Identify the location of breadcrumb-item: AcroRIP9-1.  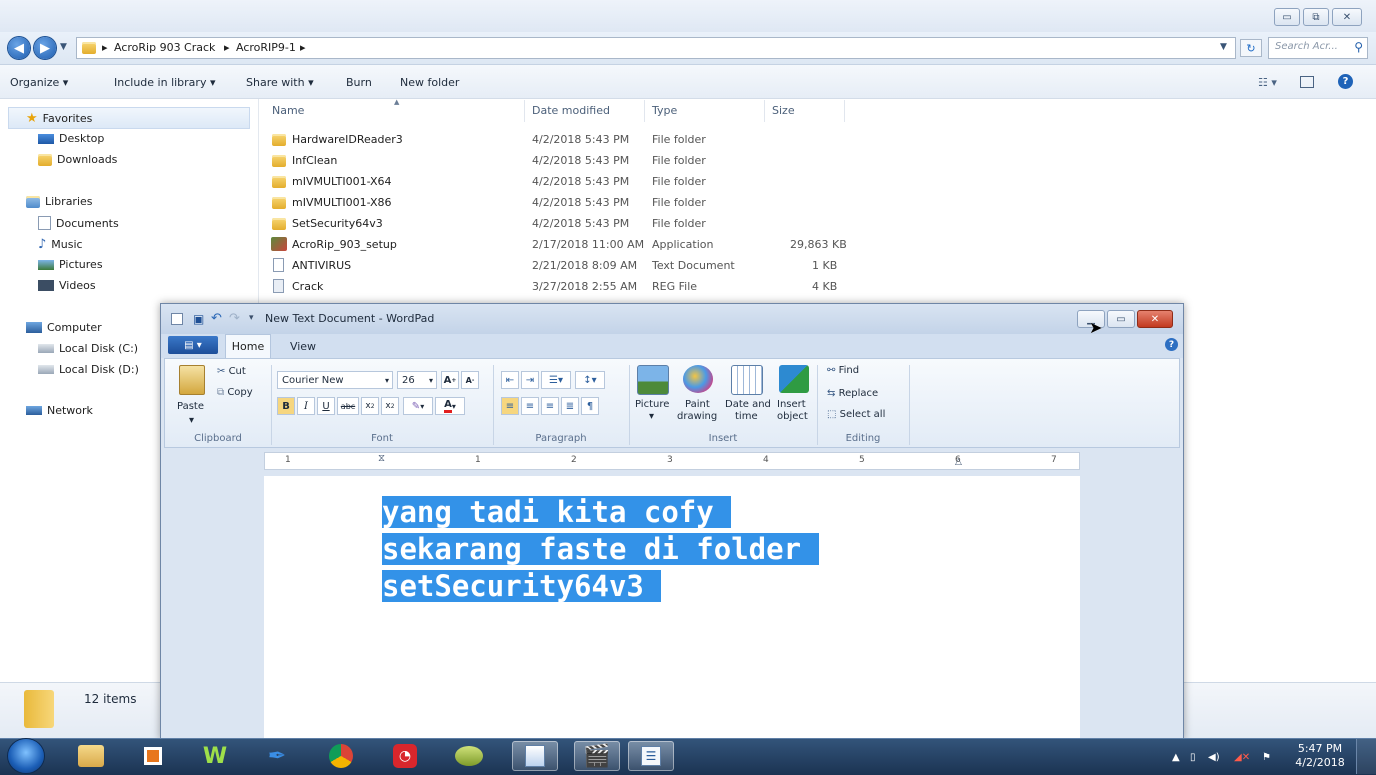
(266, 47).